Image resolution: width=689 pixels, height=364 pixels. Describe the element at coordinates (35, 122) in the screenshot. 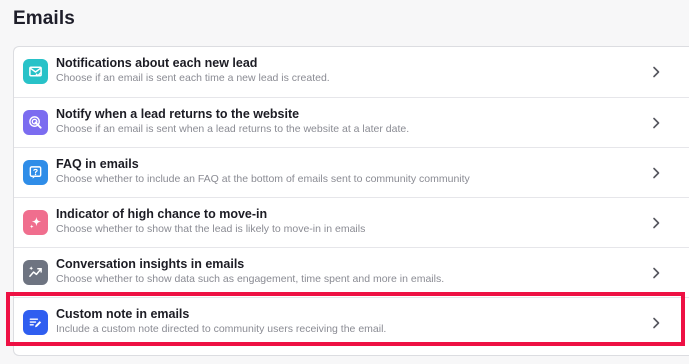

I see `cursor-click-icon` at that location.